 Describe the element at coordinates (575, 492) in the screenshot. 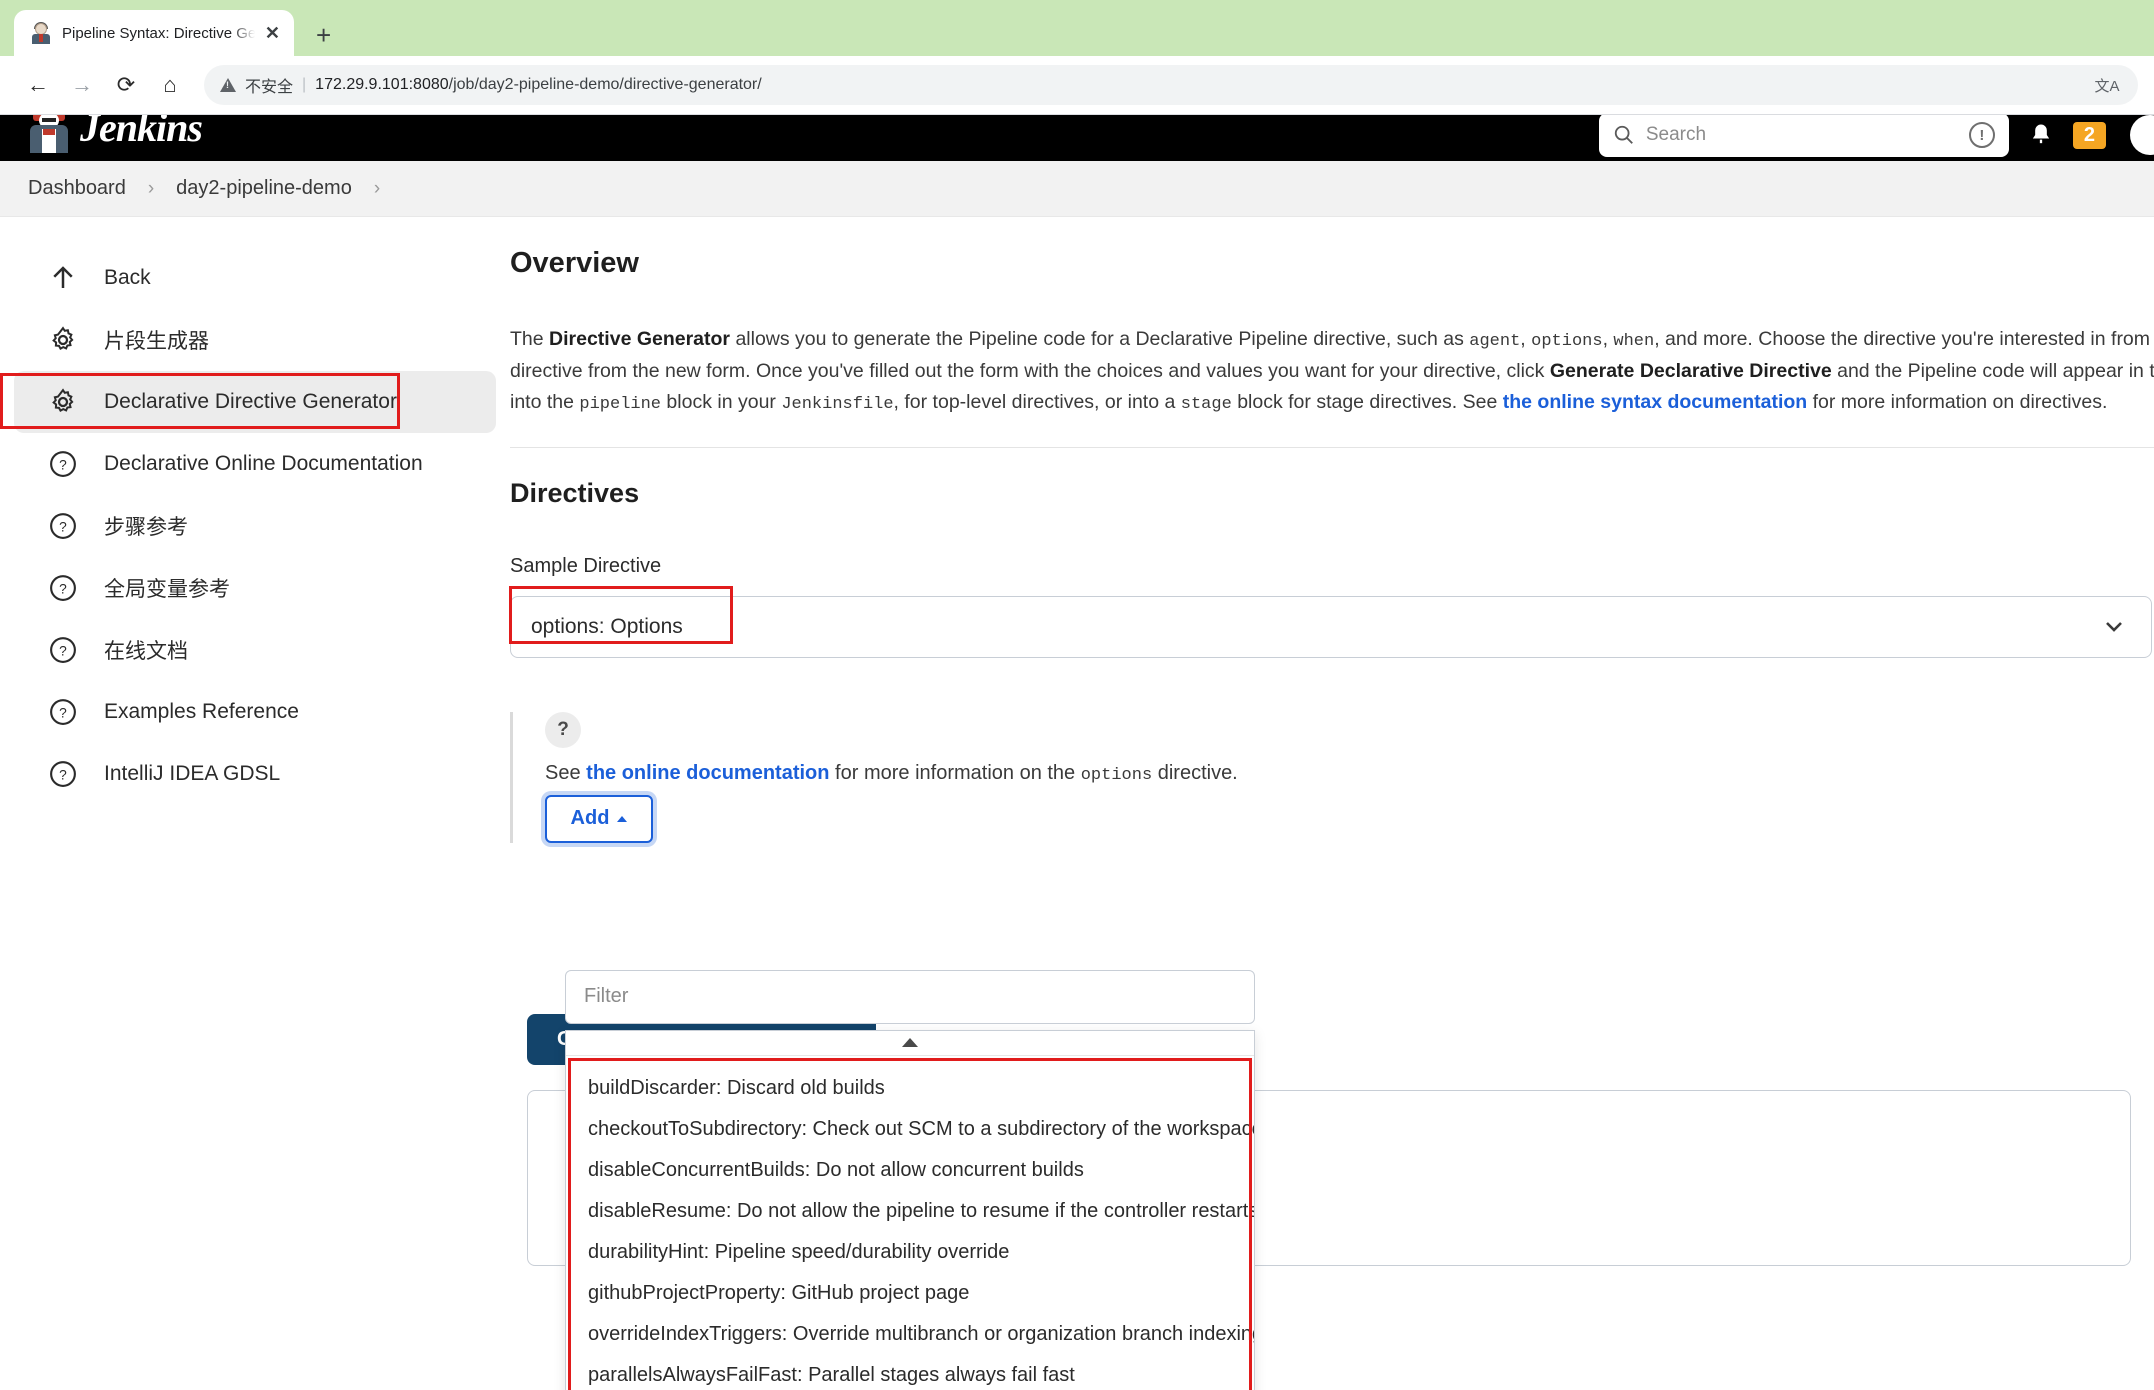

I see `directives-heading: Directives` at that location.